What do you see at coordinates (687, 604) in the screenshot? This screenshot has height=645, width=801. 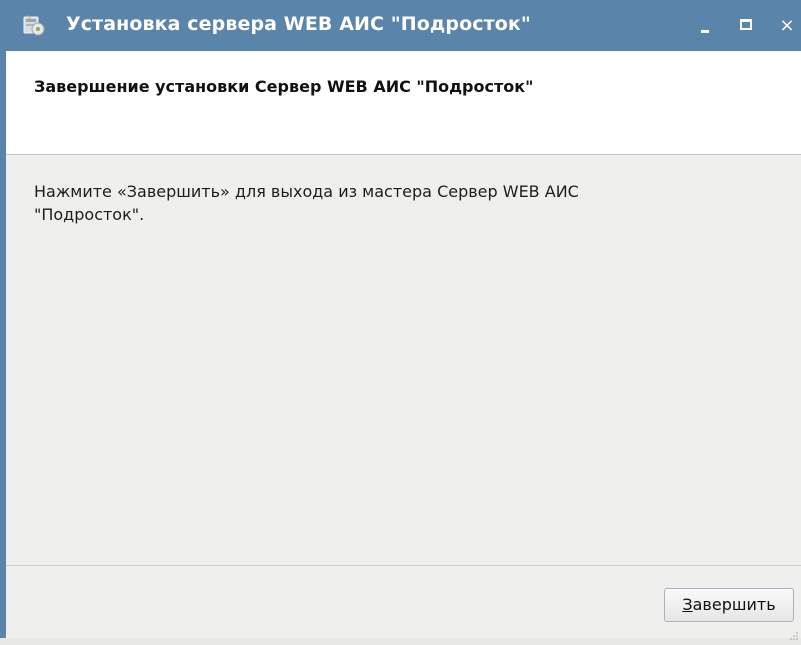 I see `finish-button-mnemonic: З` at bounding box center [687, 604].